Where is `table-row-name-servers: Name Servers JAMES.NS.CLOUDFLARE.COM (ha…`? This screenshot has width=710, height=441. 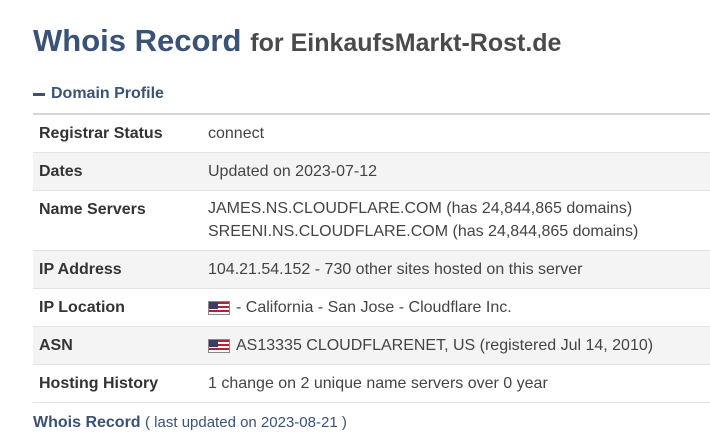 table-row-name-servers: Name Servers JAMES.NS.CLOUDFLARE.COM (ha… is located at coordinates (371, 220).